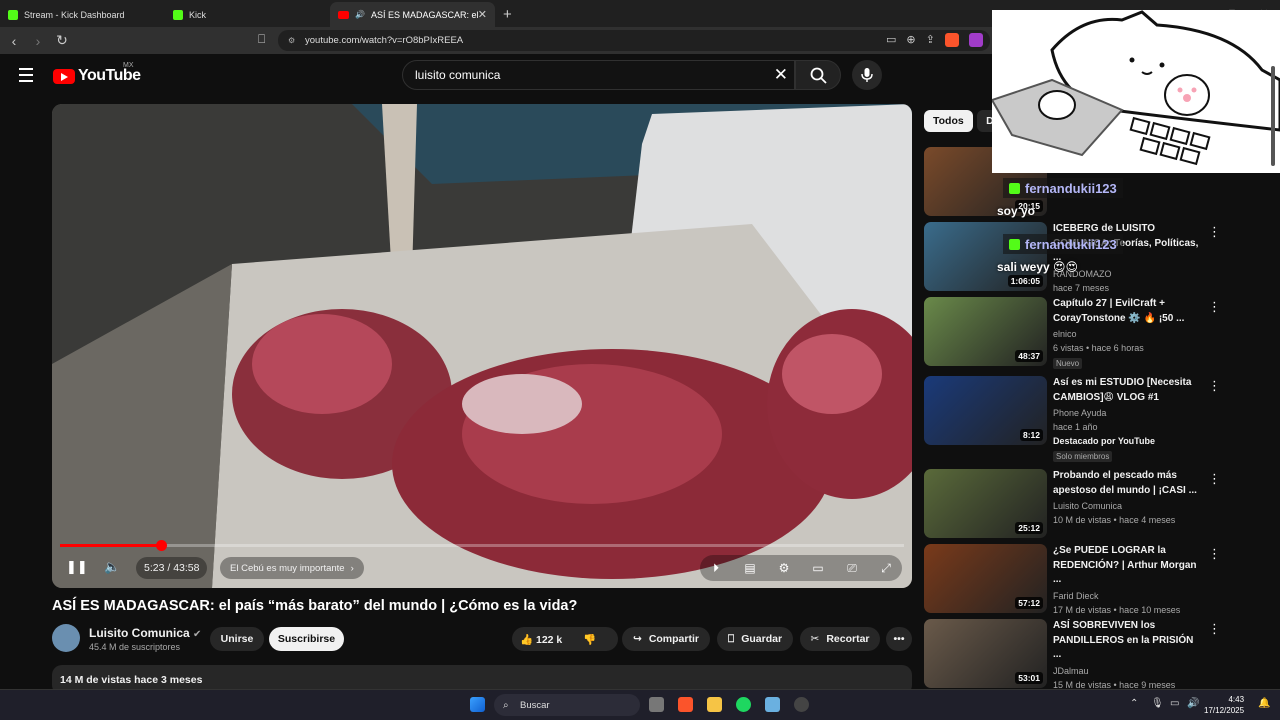  What do you see at coordinates (784, 568) in the screenshot?
I see `settings-icon: ⚙` at bounding box center [784, 568].